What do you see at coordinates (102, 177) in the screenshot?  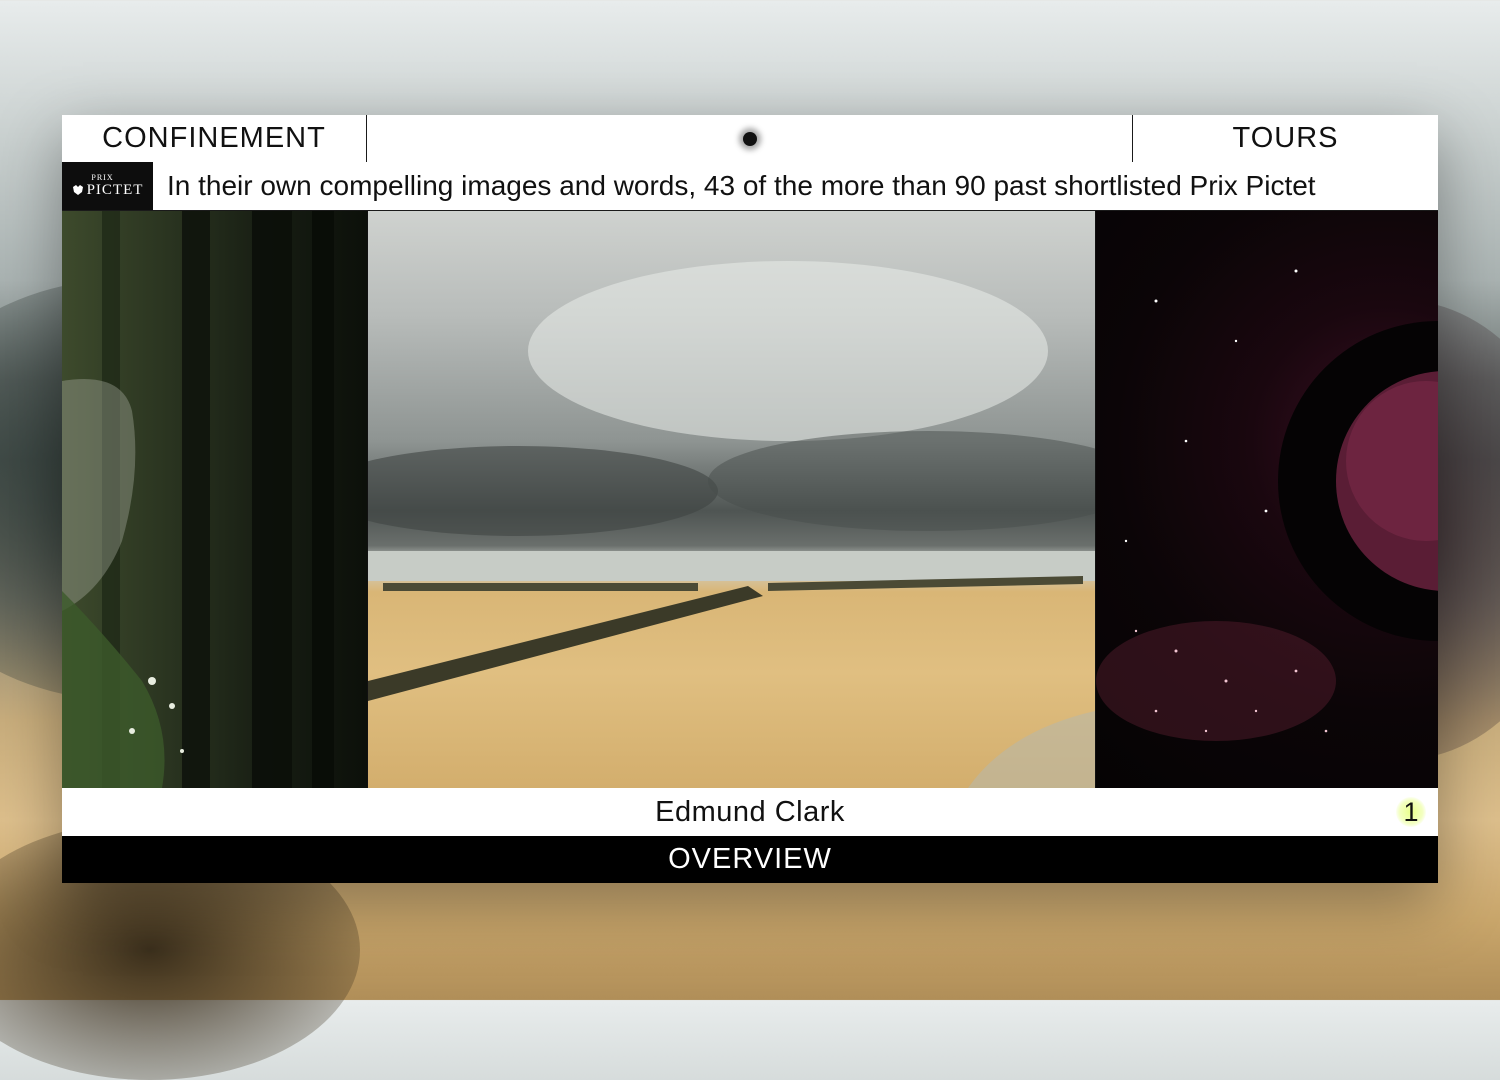 I see `logo-small-text: PRIX` at bounding box center [102, 177].